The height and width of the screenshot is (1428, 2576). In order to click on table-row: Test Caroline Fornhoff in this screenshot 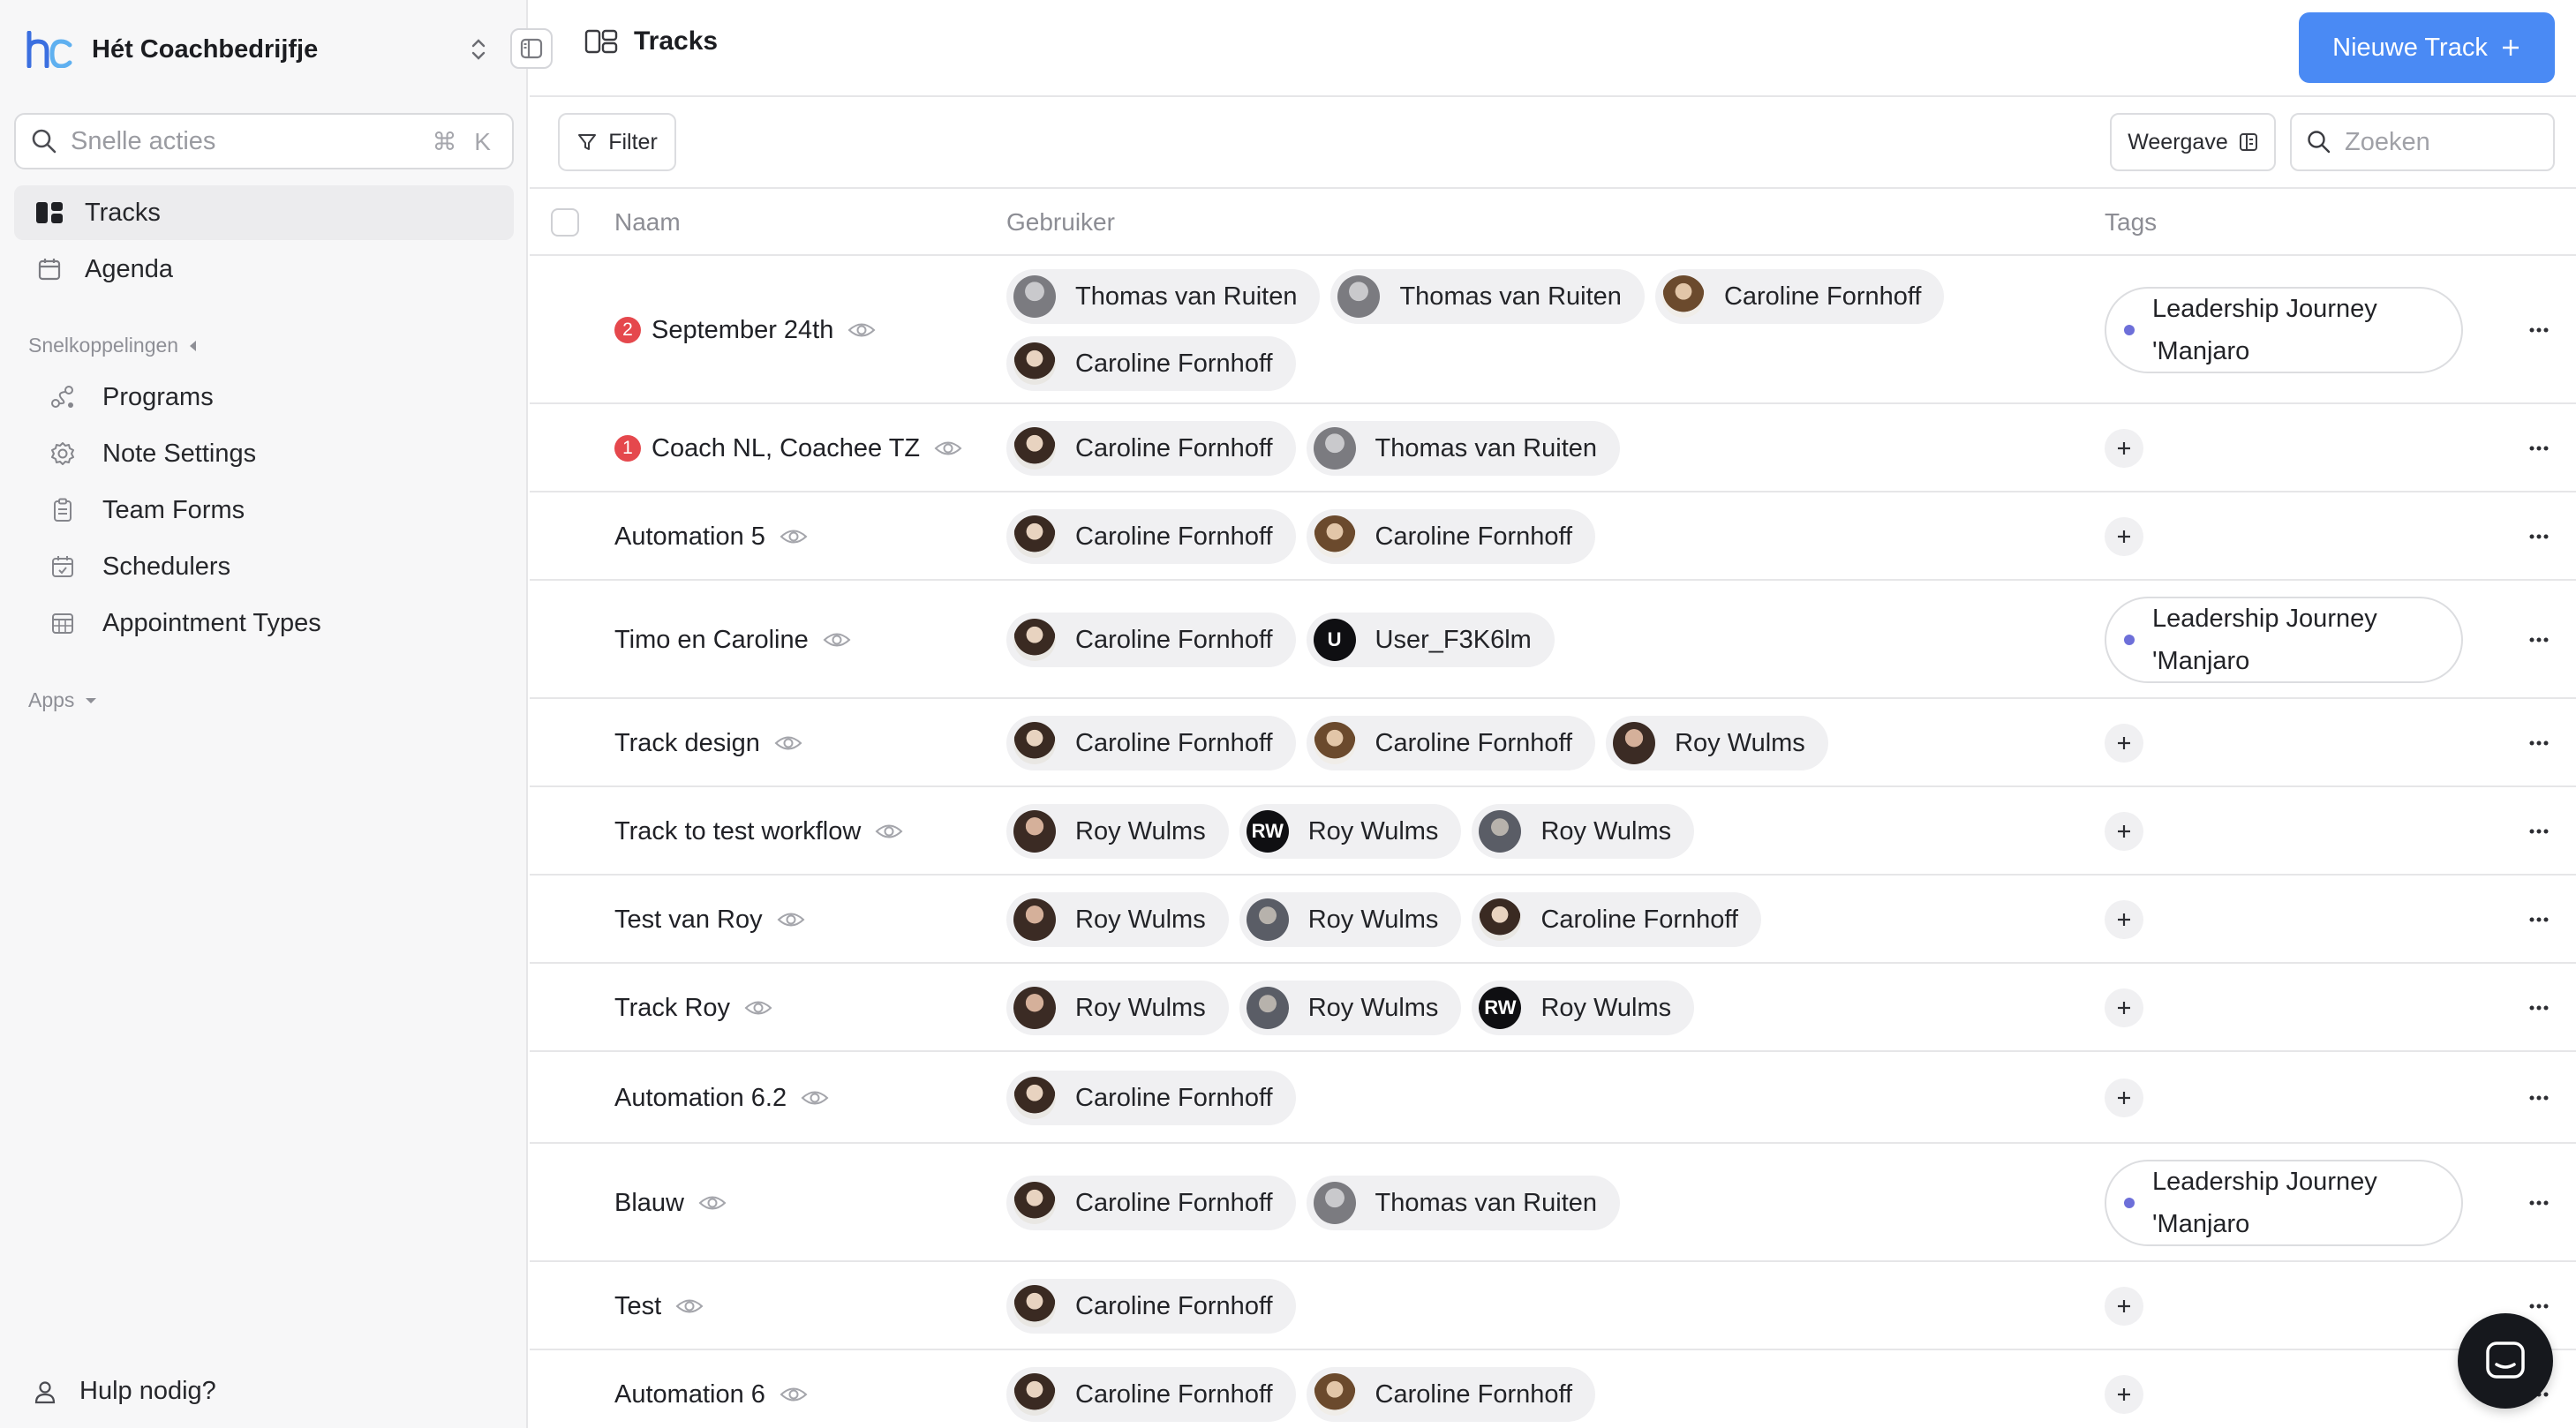, I will do `click(1553, 1306)`.